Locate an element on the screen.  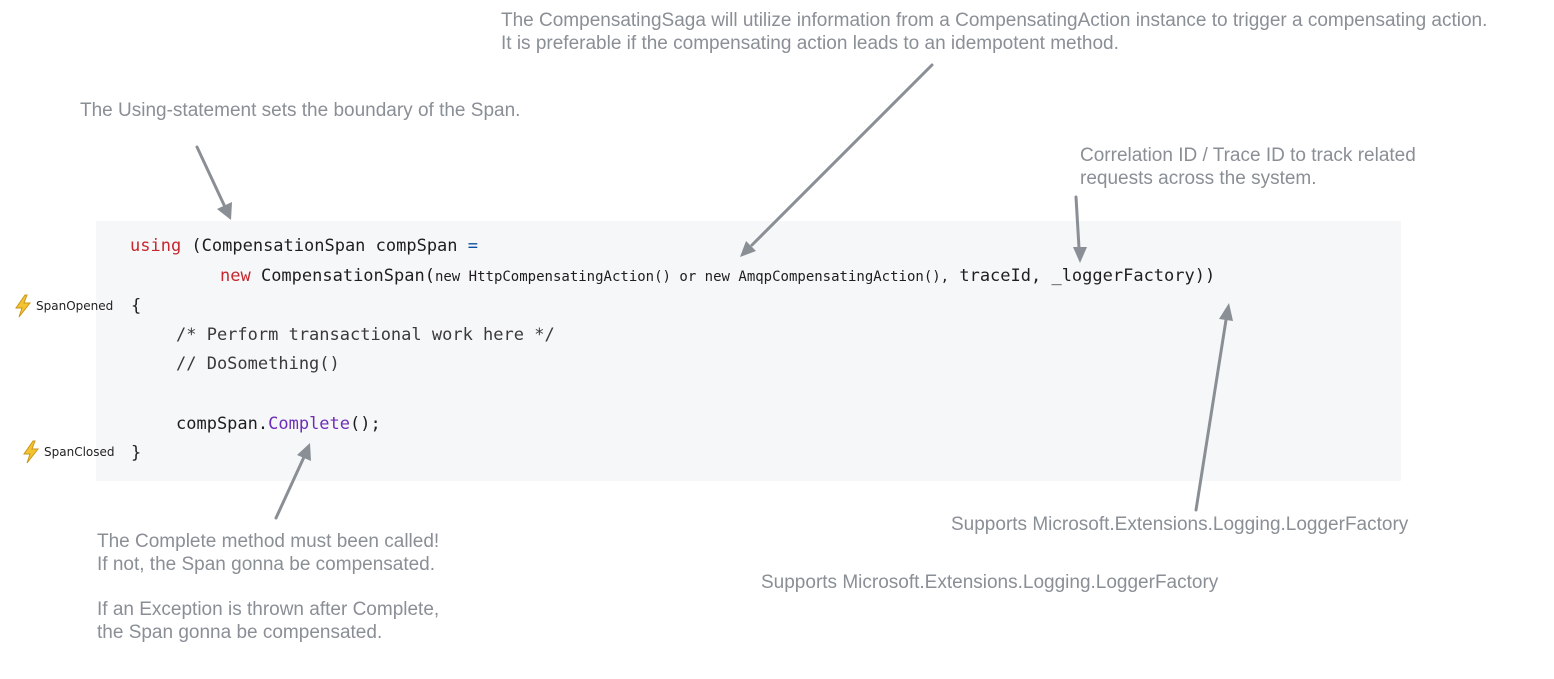
code-trace-logger-arguments: traceId, _loggerFactory)) is located at coordinates (1082, 276).